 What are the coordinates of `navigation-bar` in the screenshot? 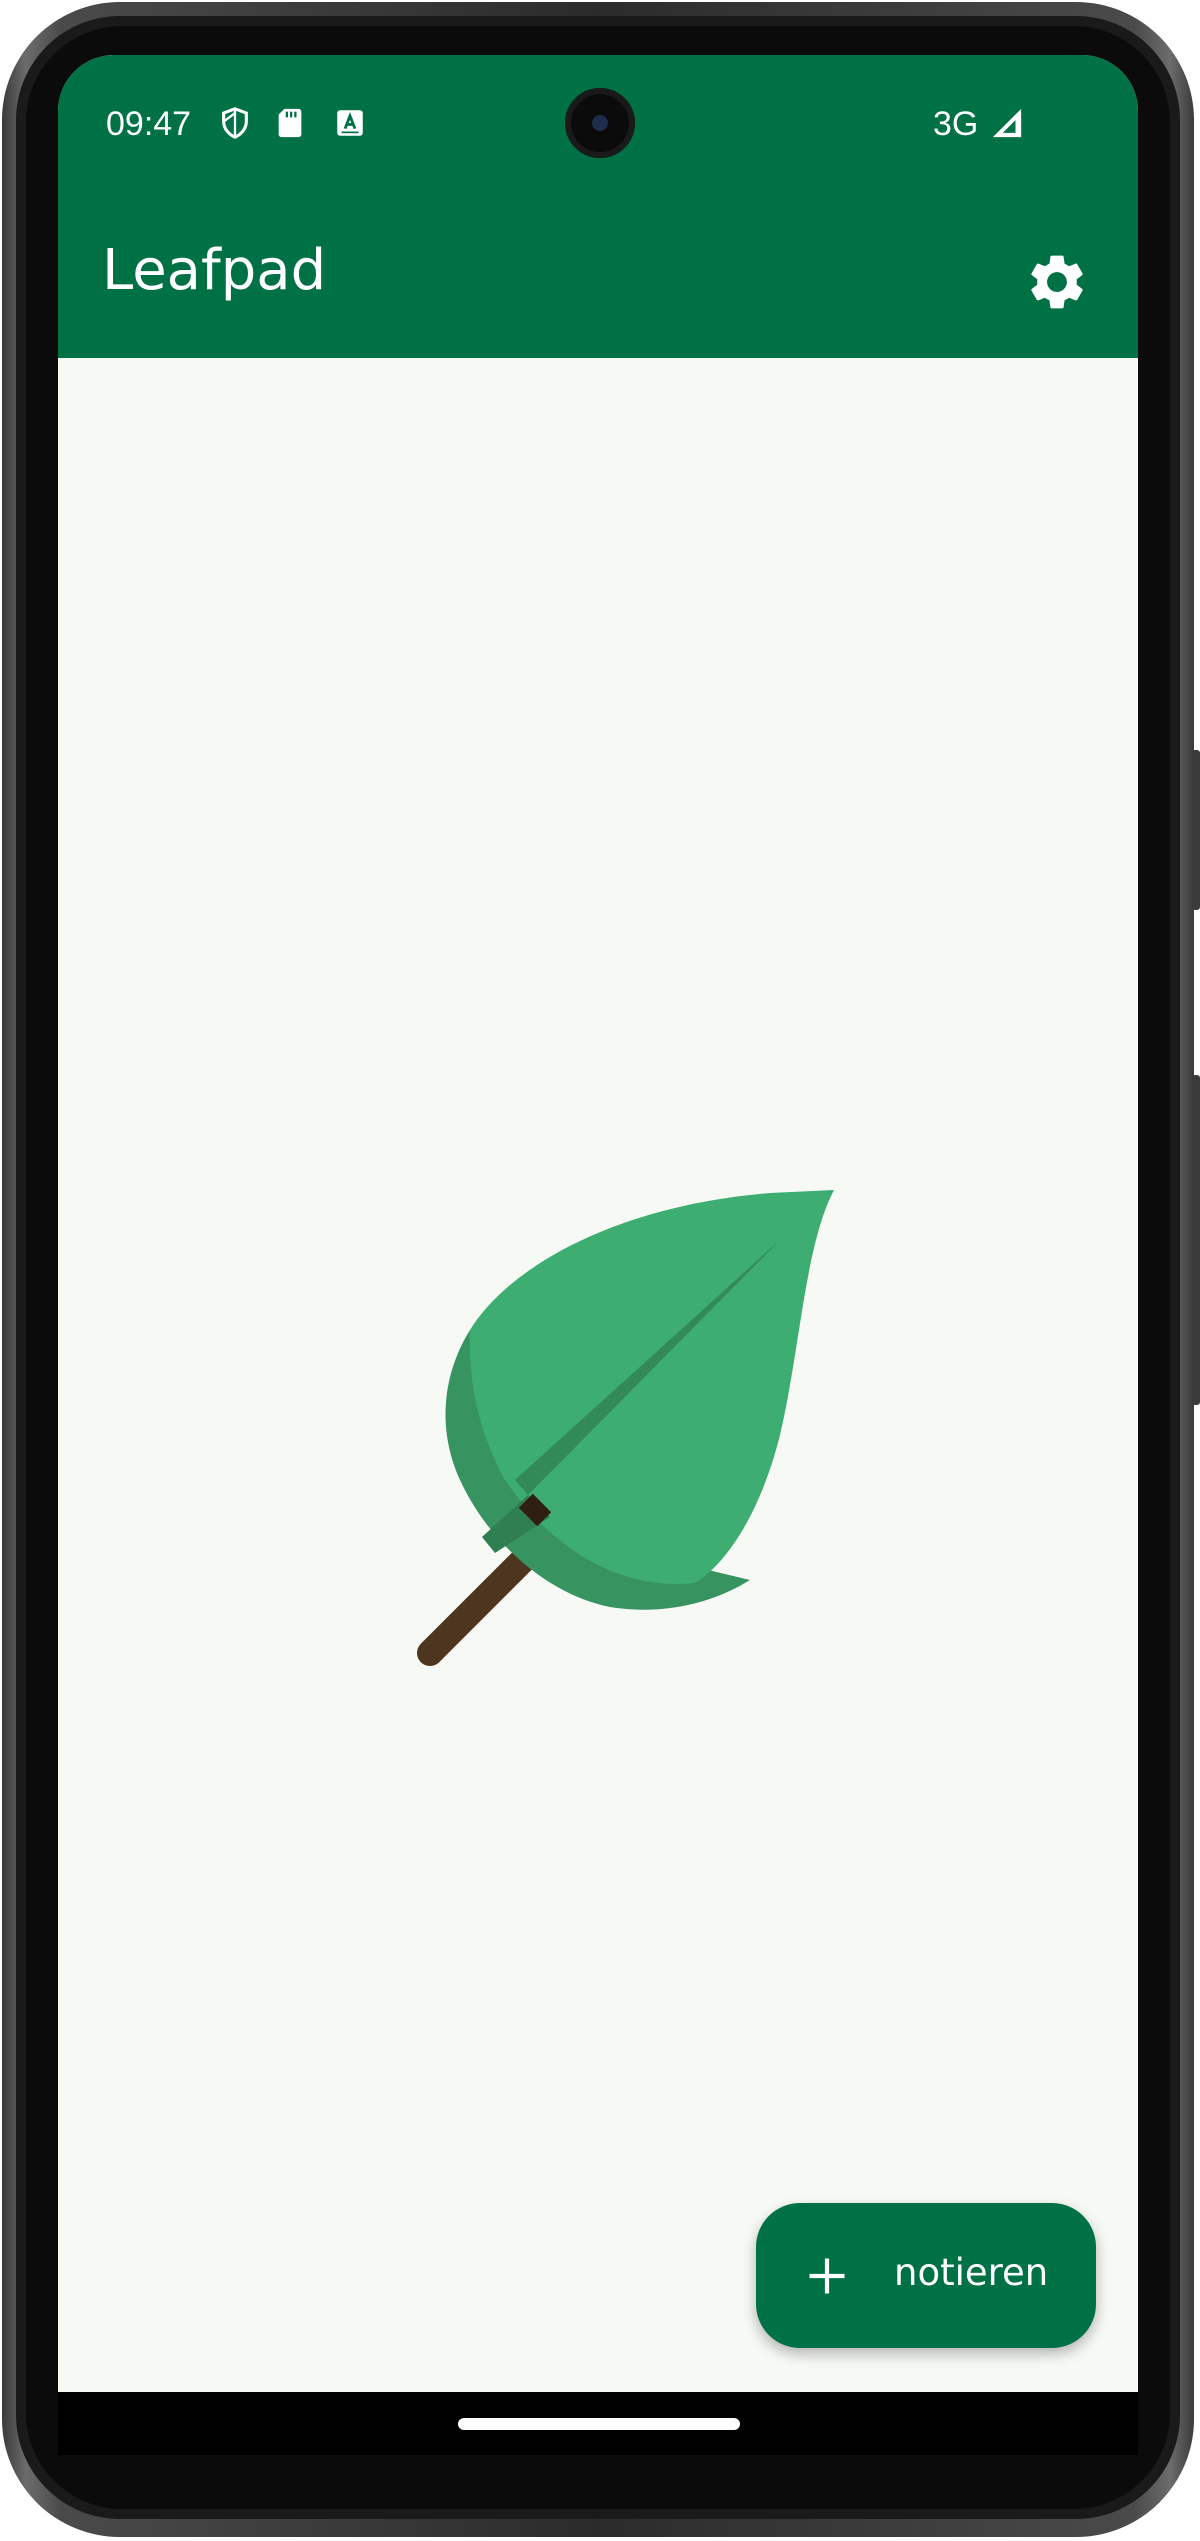 It's located at (598, 2423).